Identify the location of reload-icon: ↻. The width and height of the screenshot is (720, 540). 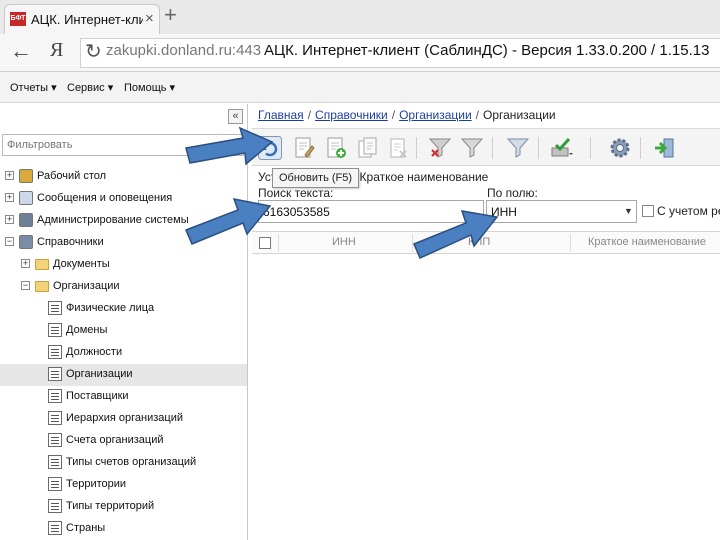
(93, 51).